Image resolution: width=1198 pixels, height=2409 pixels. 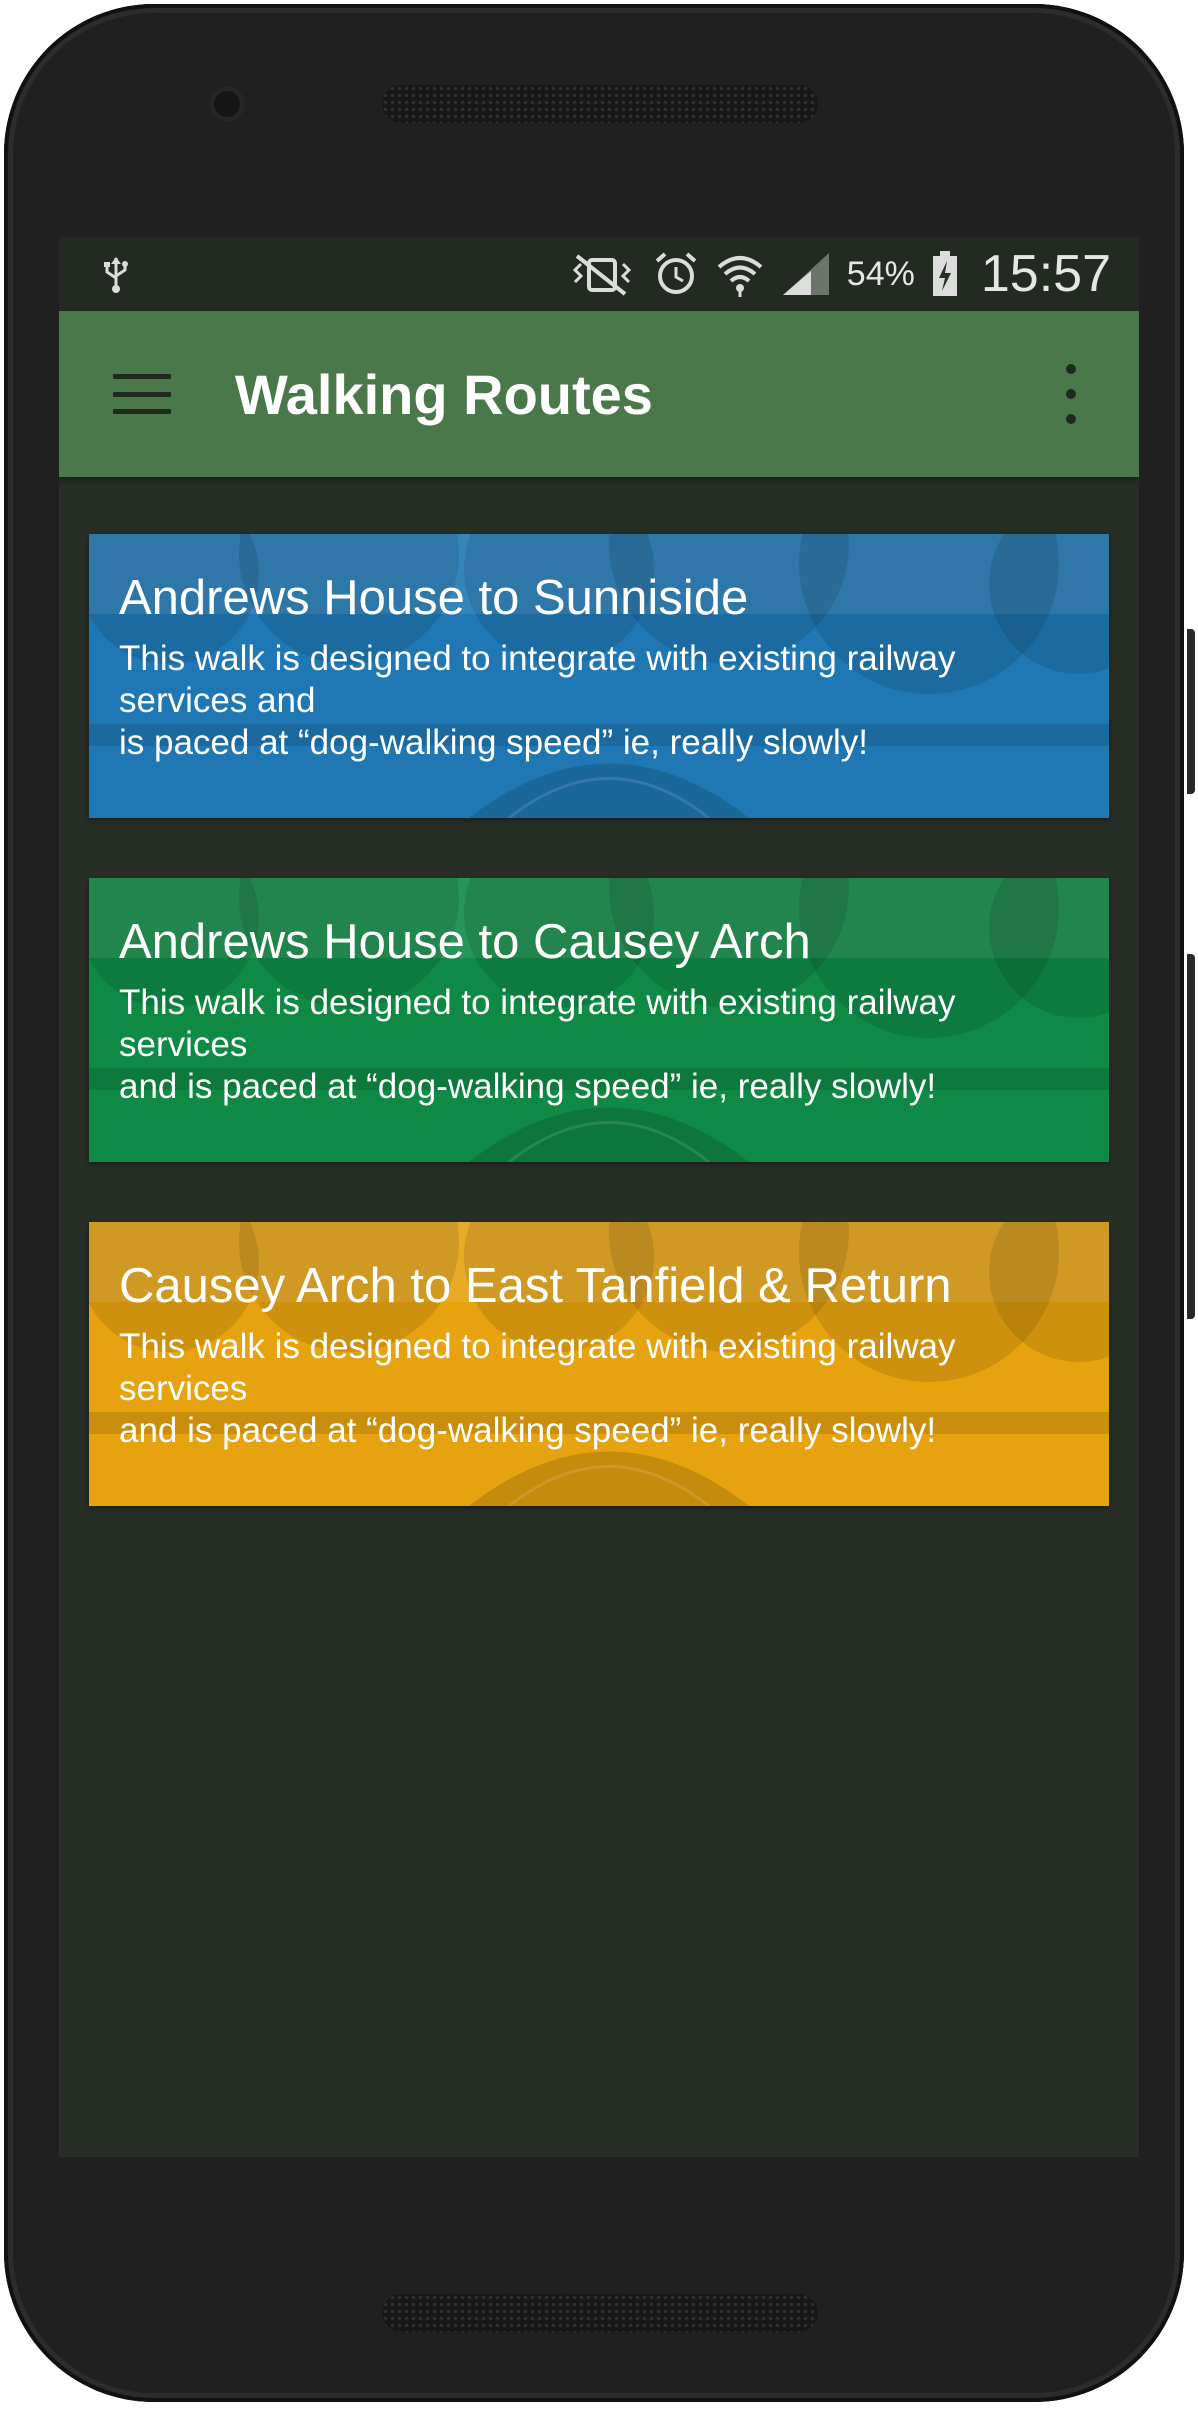 What do you see at coordinates (1191, 711) in the screenshot?
I see `power-button` at bounding box center [1191, 711].